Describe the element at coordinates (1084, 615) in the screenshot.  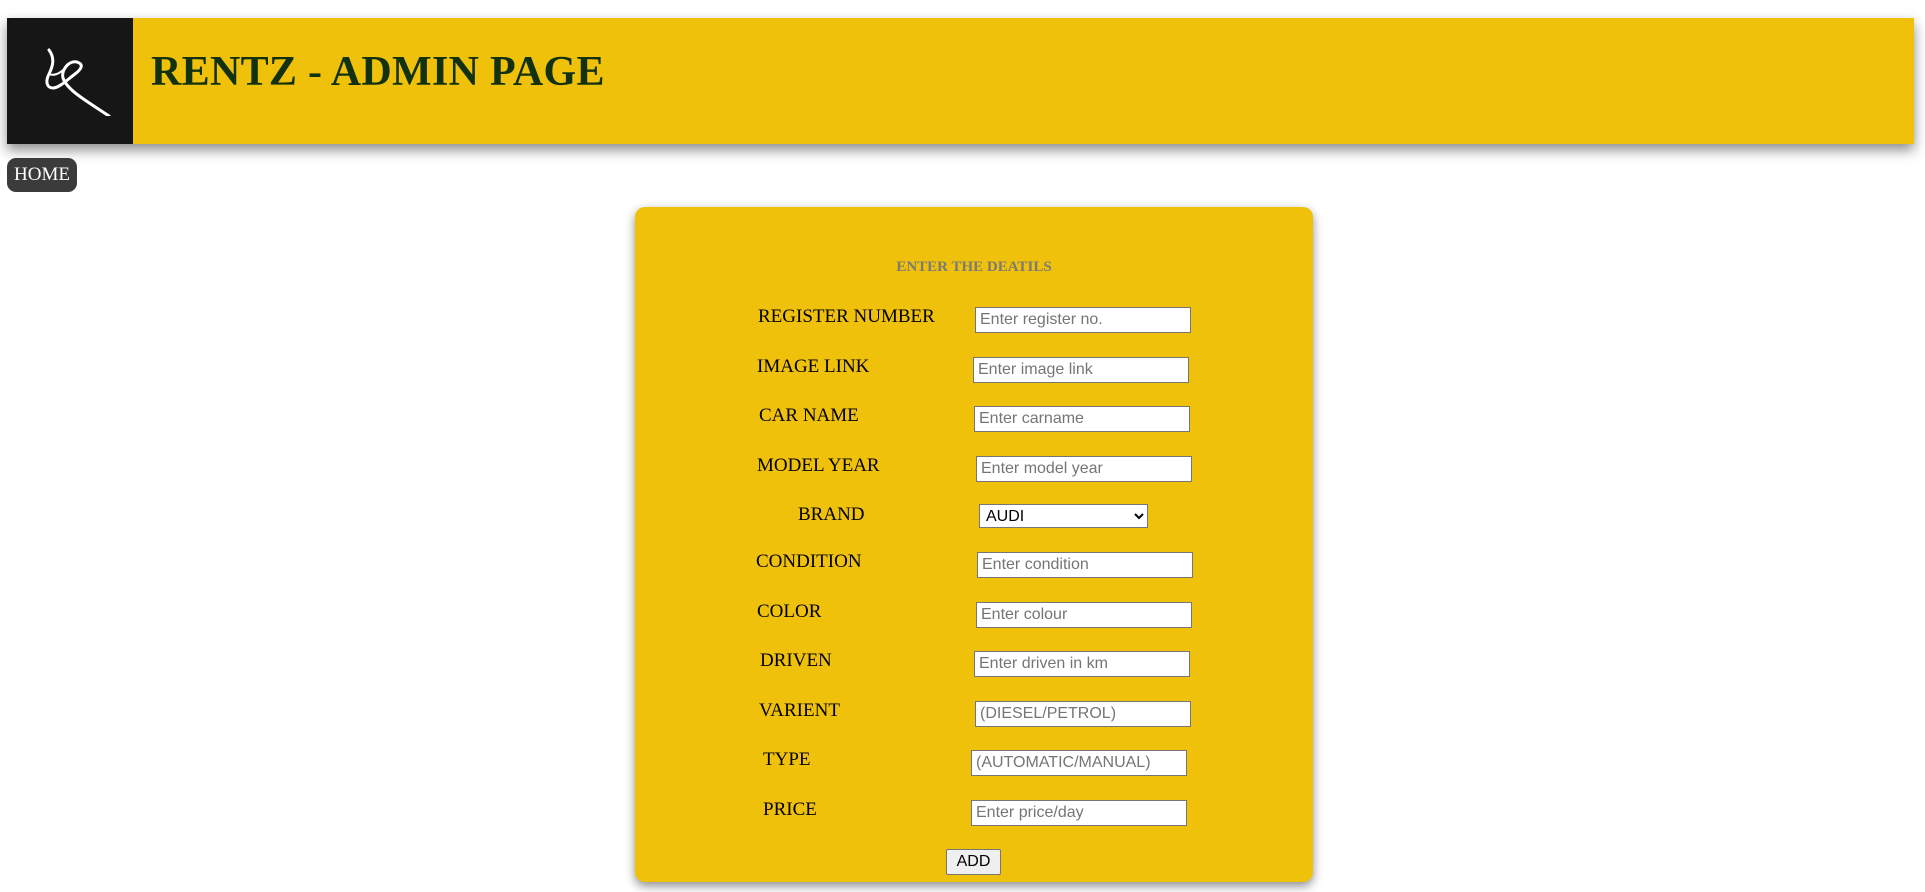
I see `color-input` at that location.